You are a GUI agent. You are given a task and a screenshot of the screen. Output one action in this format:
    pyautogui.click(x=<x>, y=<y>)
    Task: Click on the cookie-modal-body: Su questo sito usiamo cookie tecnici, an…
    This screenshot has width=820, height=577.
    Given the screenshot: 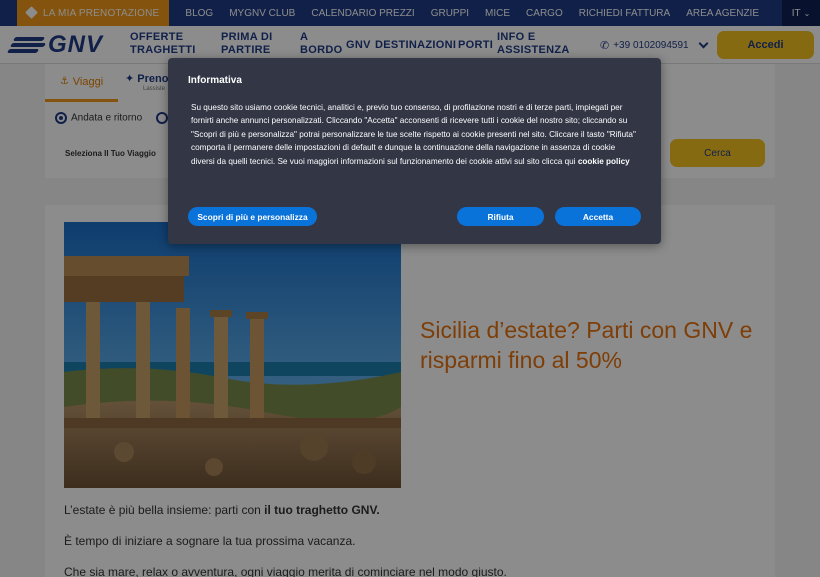 What is the action you would take?
    pyautogui.click(x=413, y=134)
    